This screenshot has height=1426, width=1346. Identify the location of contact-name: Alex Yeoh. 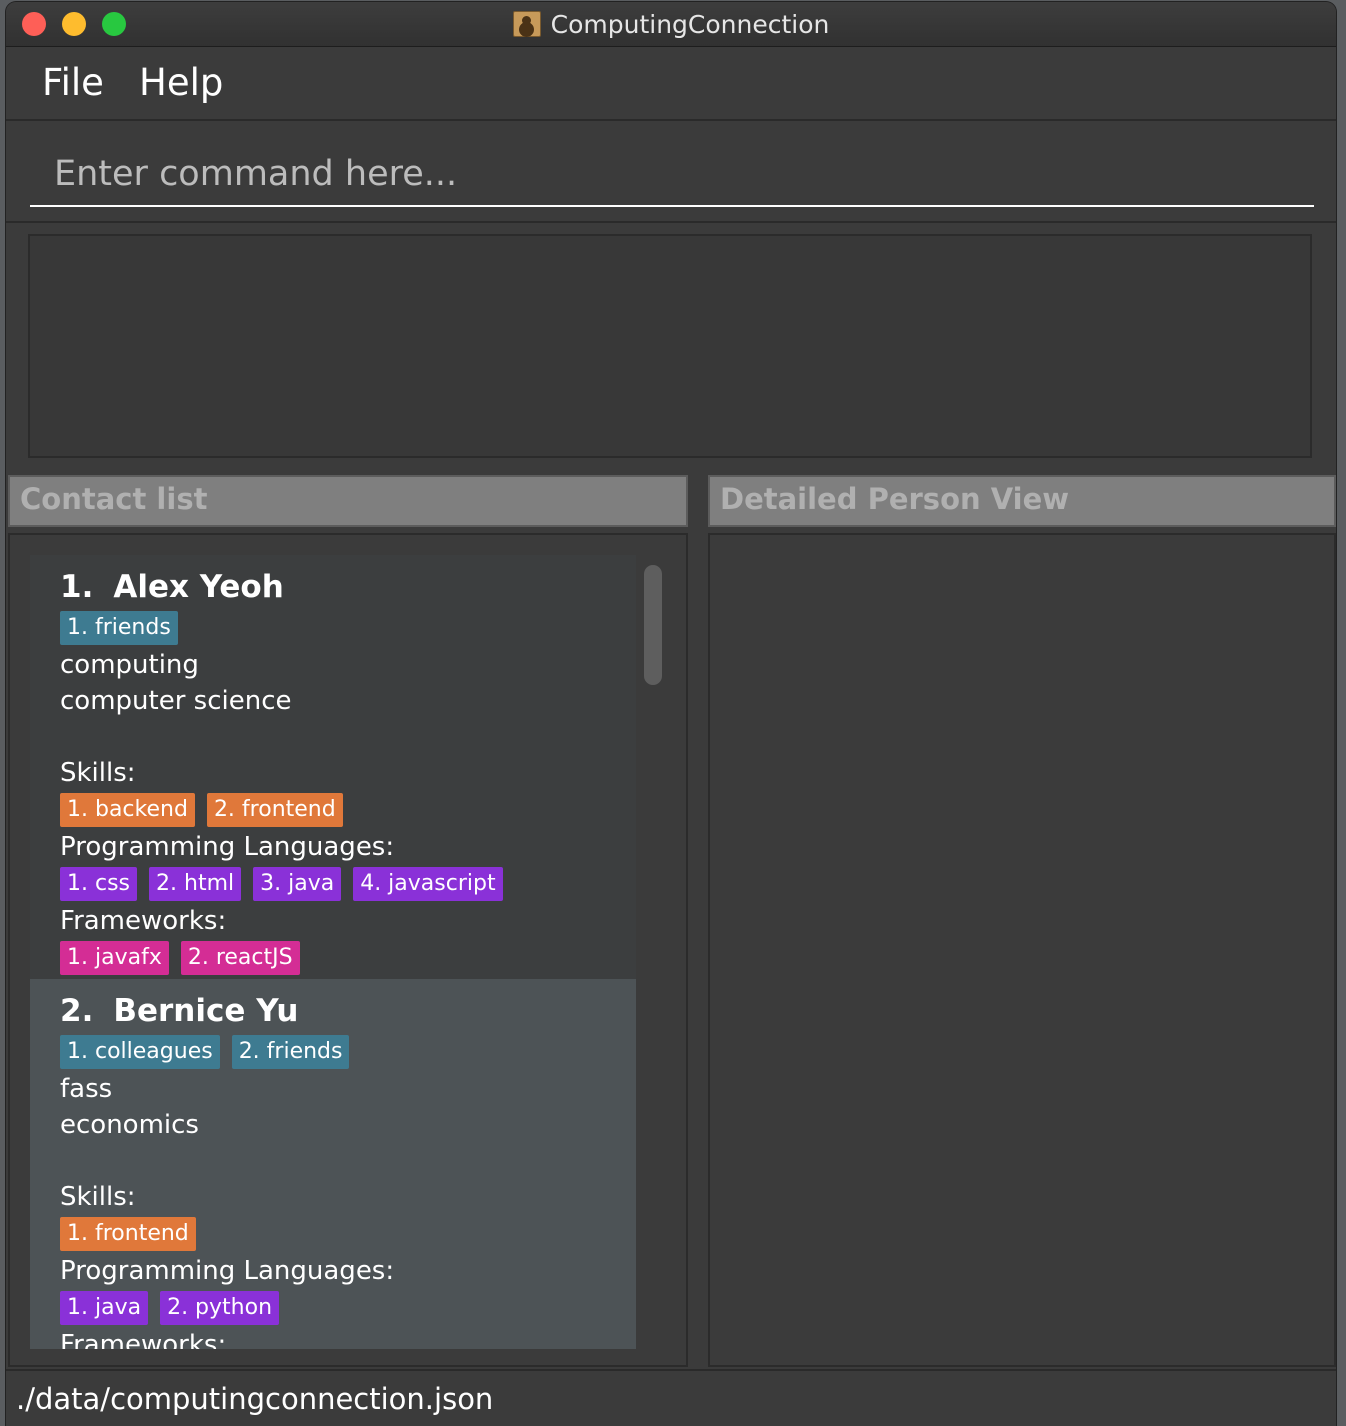
(198, 587).